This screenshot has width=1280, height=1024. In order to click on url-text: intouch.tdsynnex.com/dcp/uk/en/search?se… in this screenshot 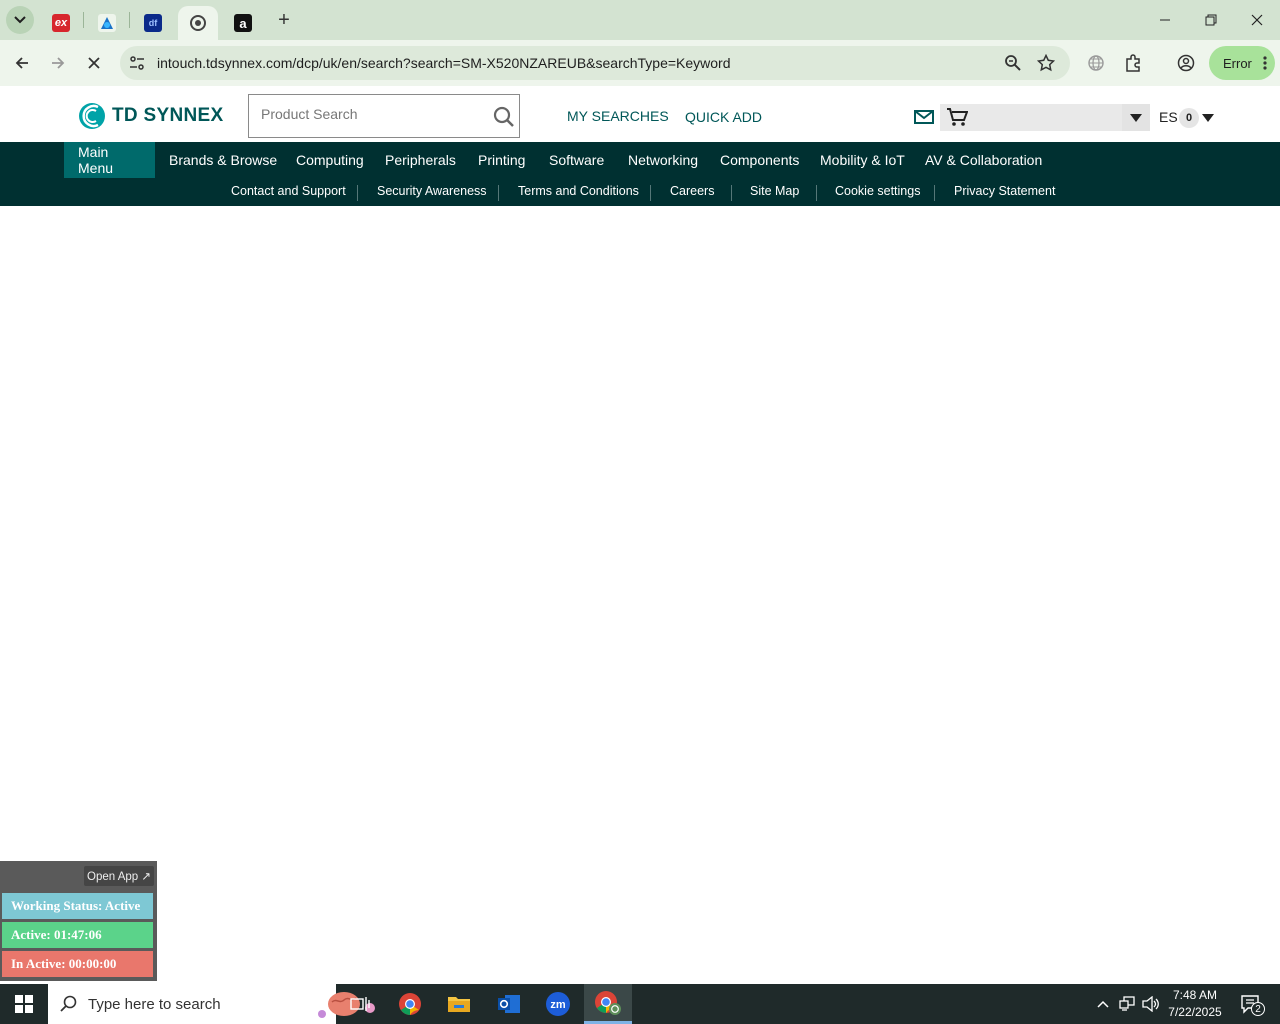, I will do `click(444, 63)`.